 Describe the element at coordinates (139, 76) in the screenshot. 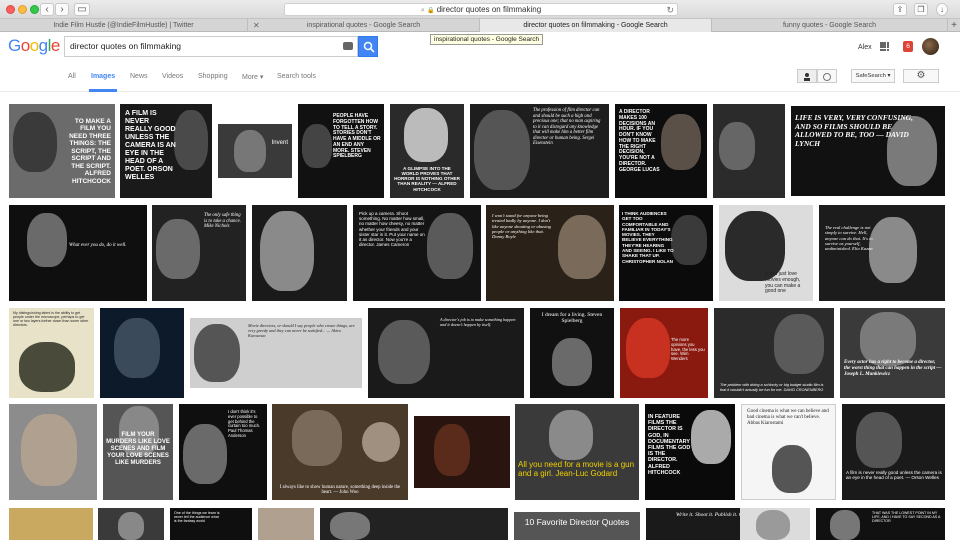

I see `nav-news: News` at that location.